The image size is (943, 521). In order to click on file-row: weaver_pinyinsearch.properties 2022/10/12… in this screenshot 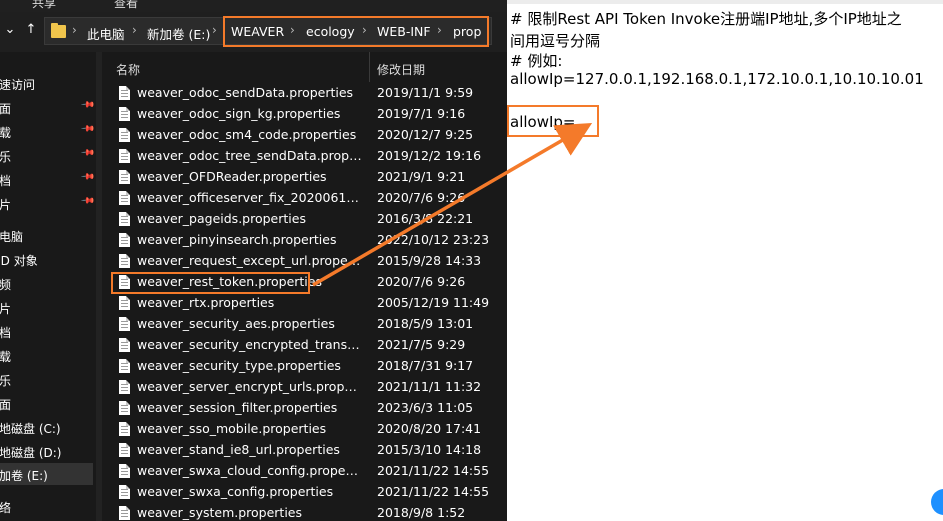, I will do `click(304, 240)`.